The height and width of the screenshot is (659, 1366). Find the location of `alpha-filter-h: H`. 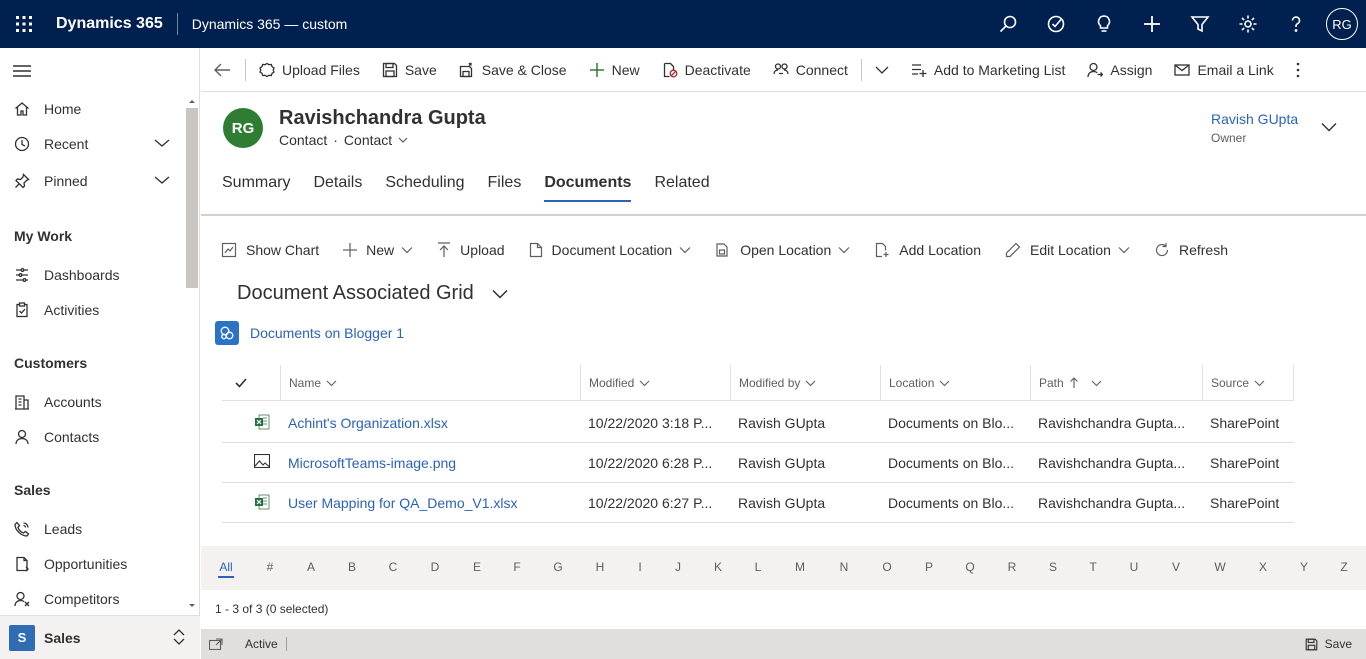

alpha-filter-h: H is located at coordinates (600, 567).